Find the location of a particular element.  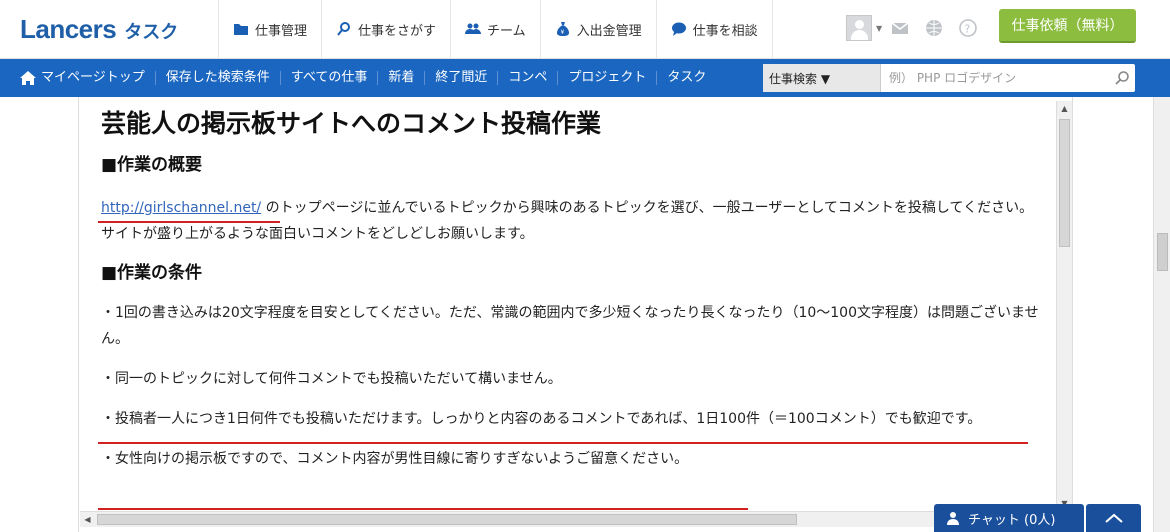

subnav-item-task: タスク is located at coordinates (686, 78).